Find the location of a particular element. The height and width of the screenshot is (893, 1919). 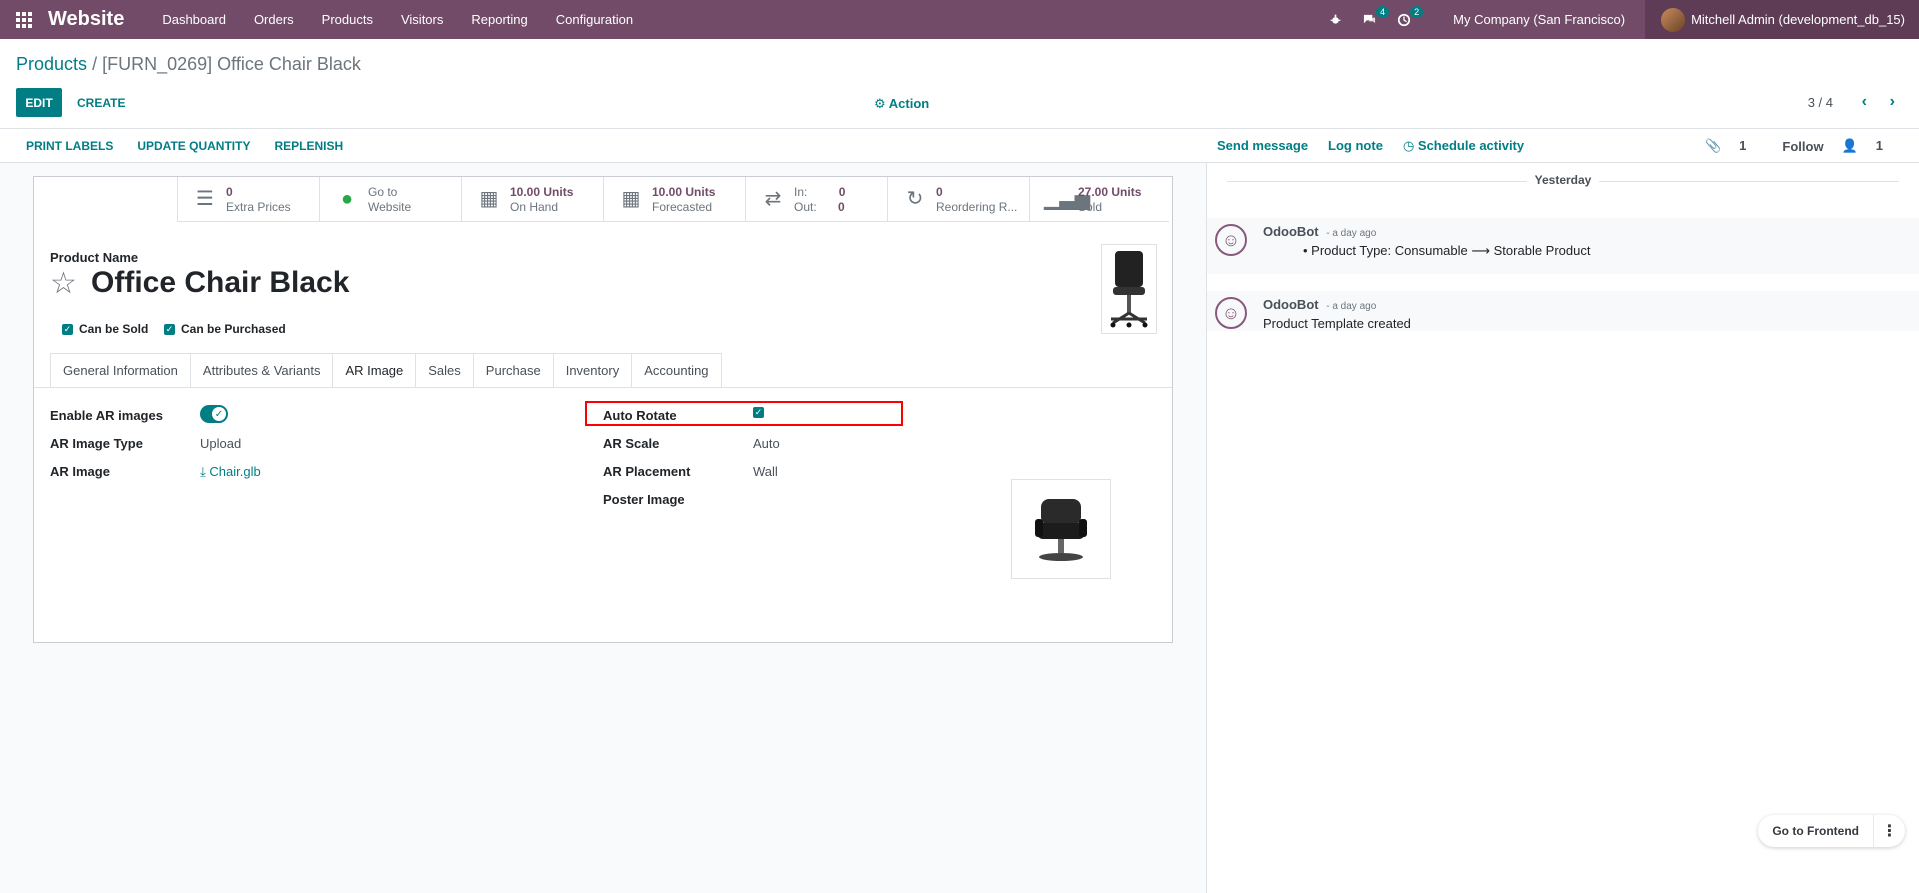

refresh-icon: ↻ is located at coordinates (915, 199).